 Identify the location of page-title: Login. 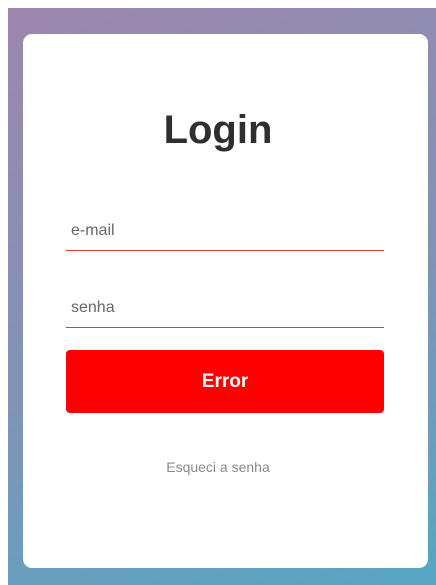
(218, 130).